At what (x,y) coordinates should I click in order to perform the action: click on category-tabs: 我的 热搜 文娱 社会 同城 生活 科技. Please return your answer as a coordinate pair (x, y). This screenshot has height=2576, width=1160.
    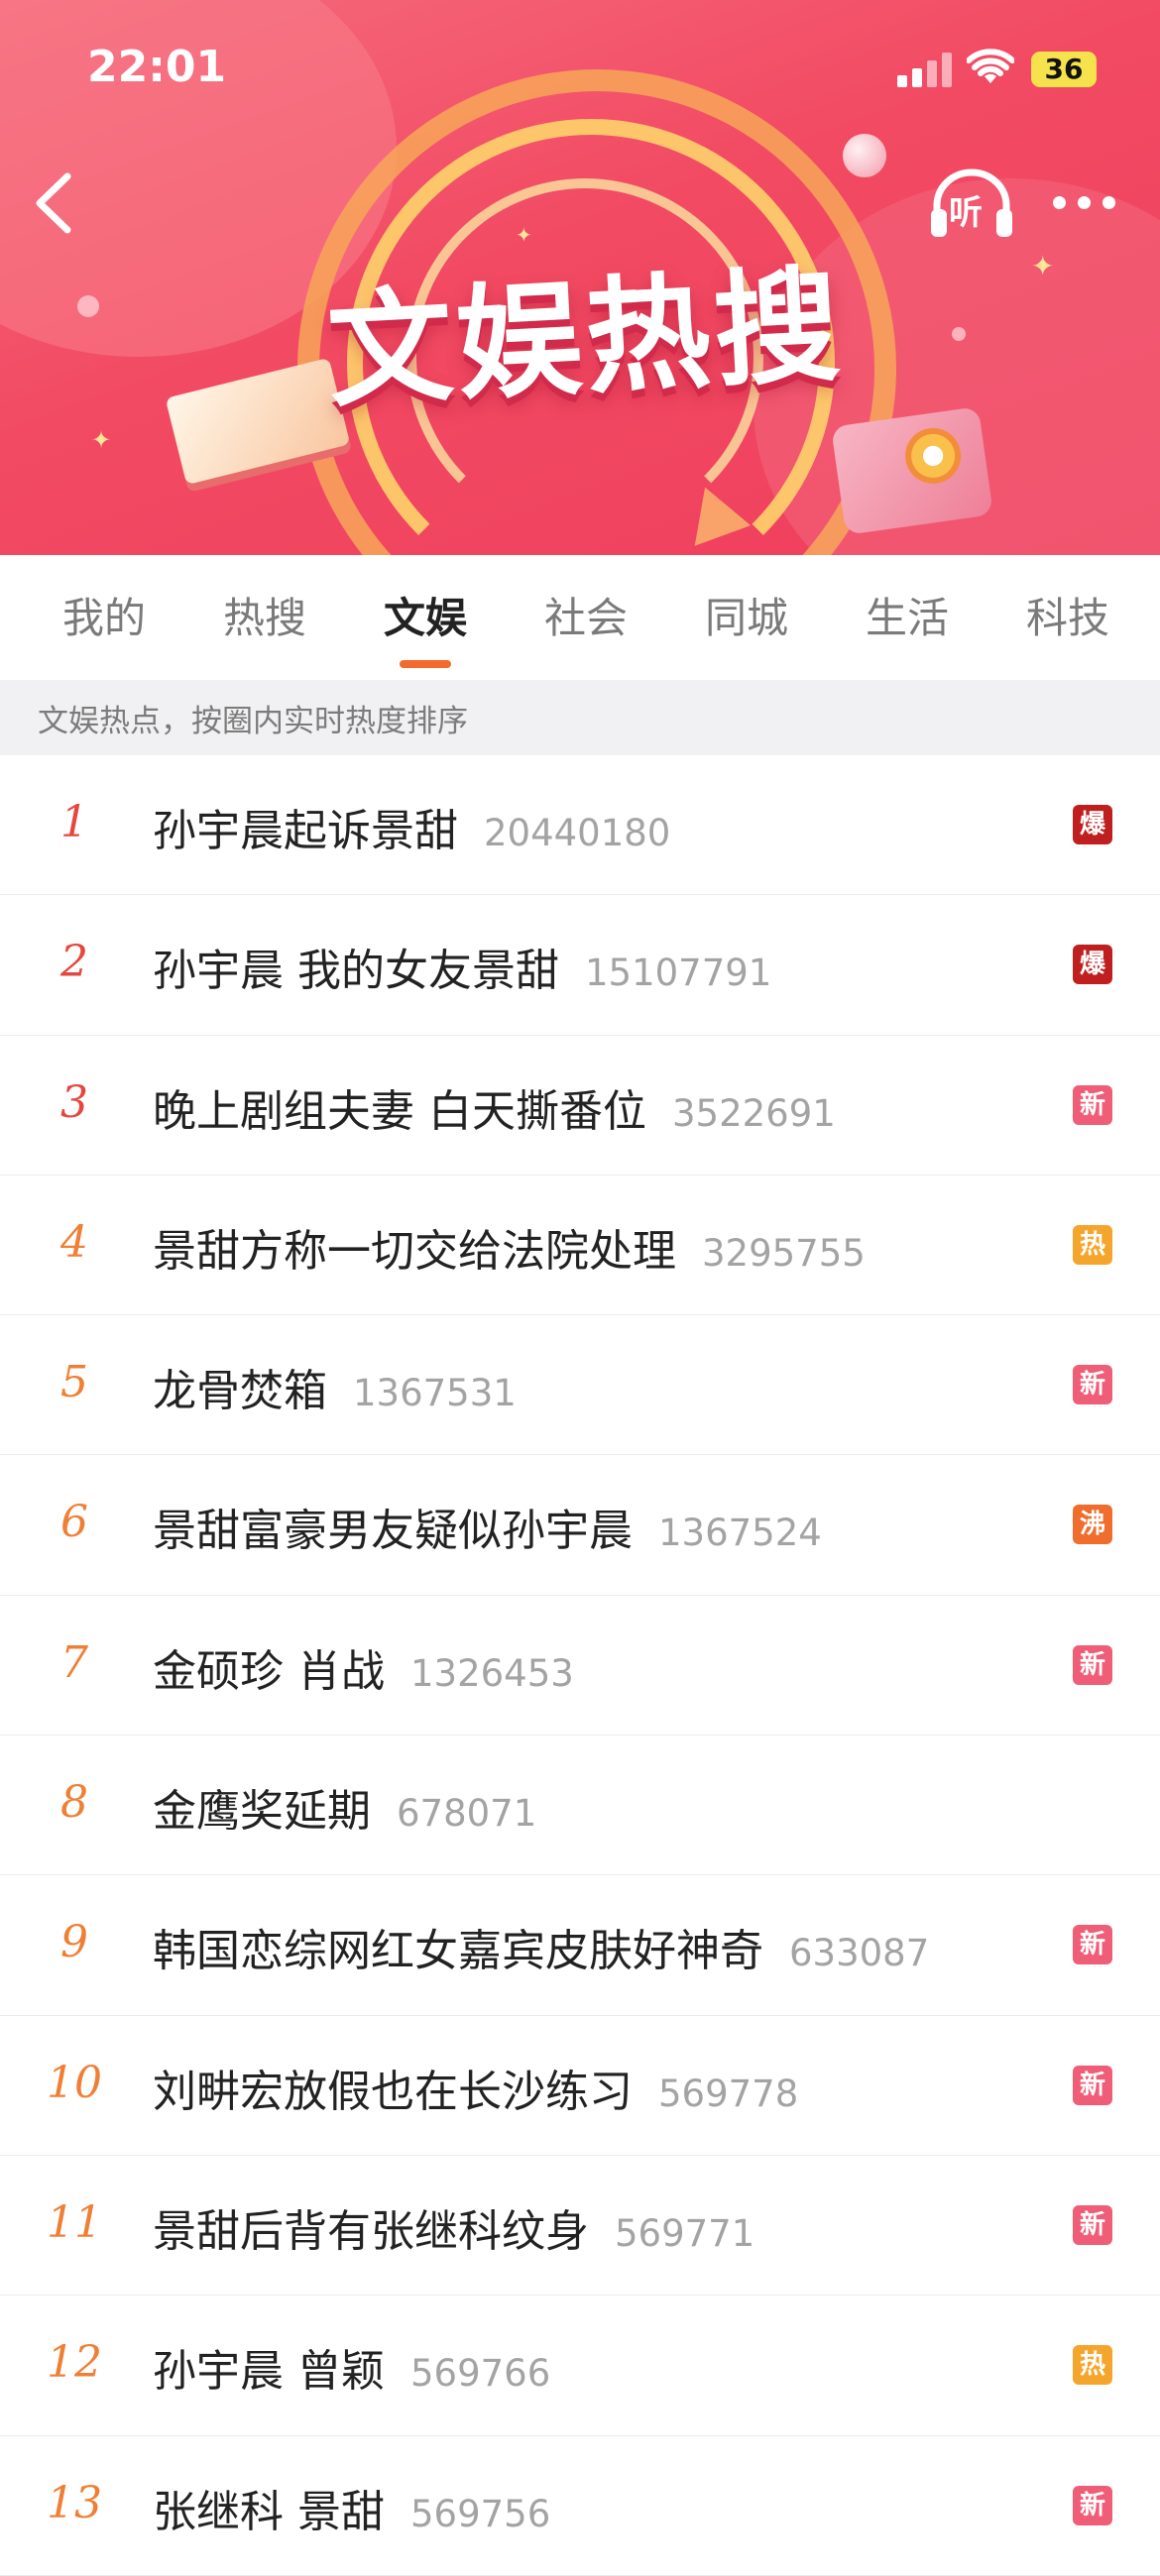
    Looking at the image, I should click on (580, 617).